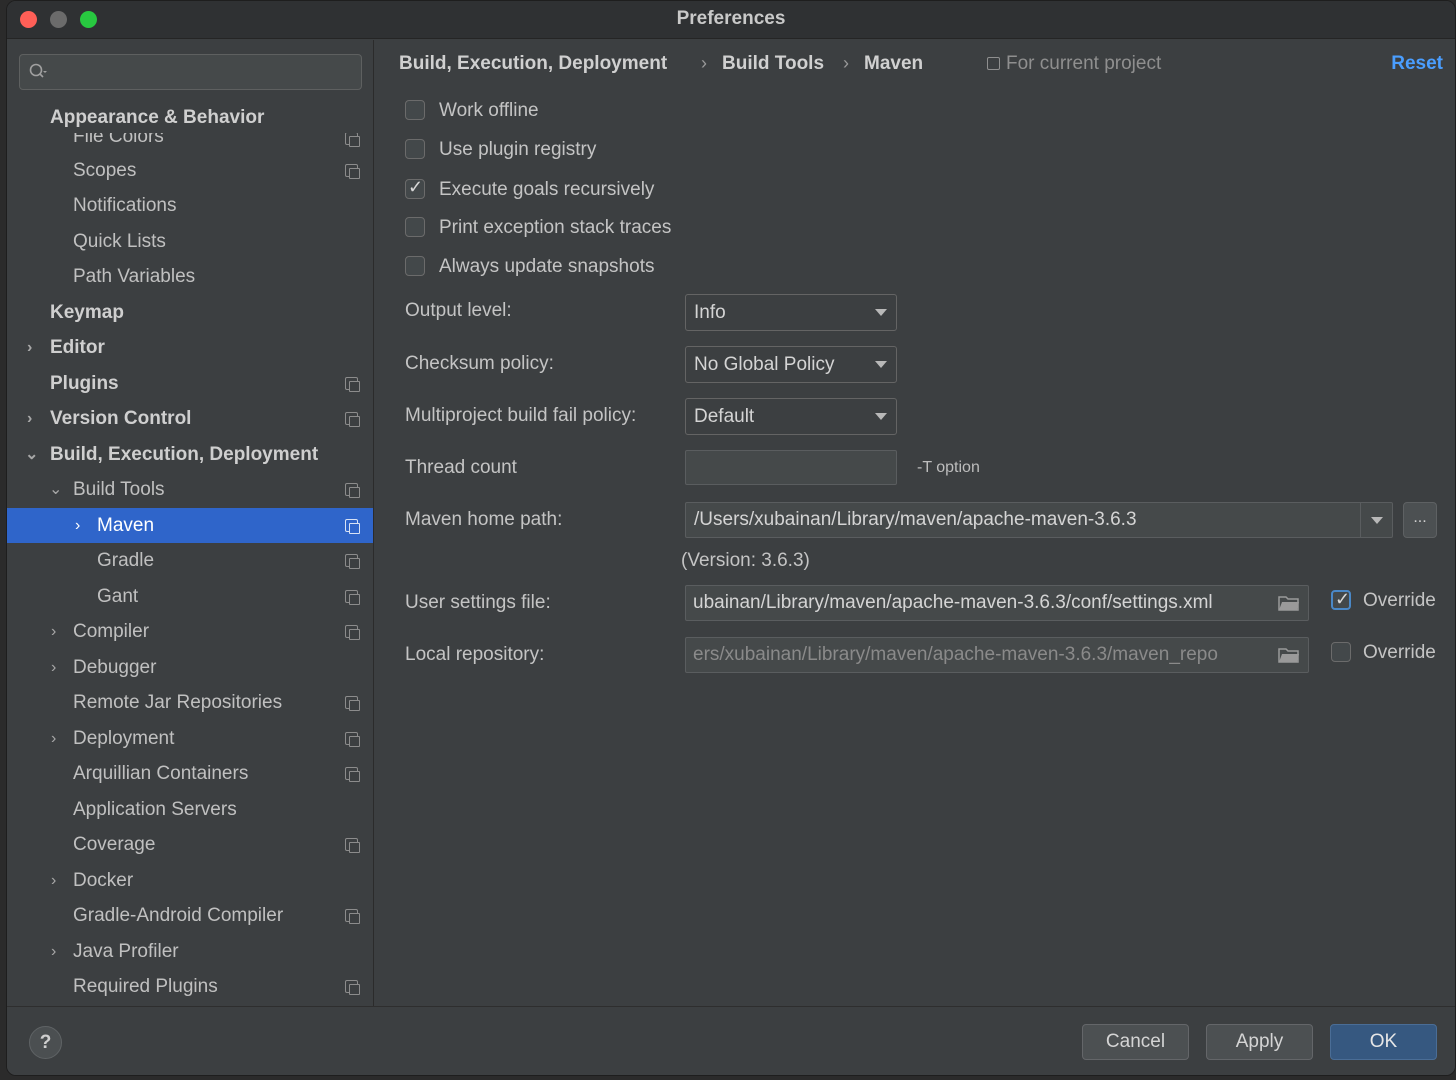  I want to click on local-repository-override-checkbox, so click(1341, 652).